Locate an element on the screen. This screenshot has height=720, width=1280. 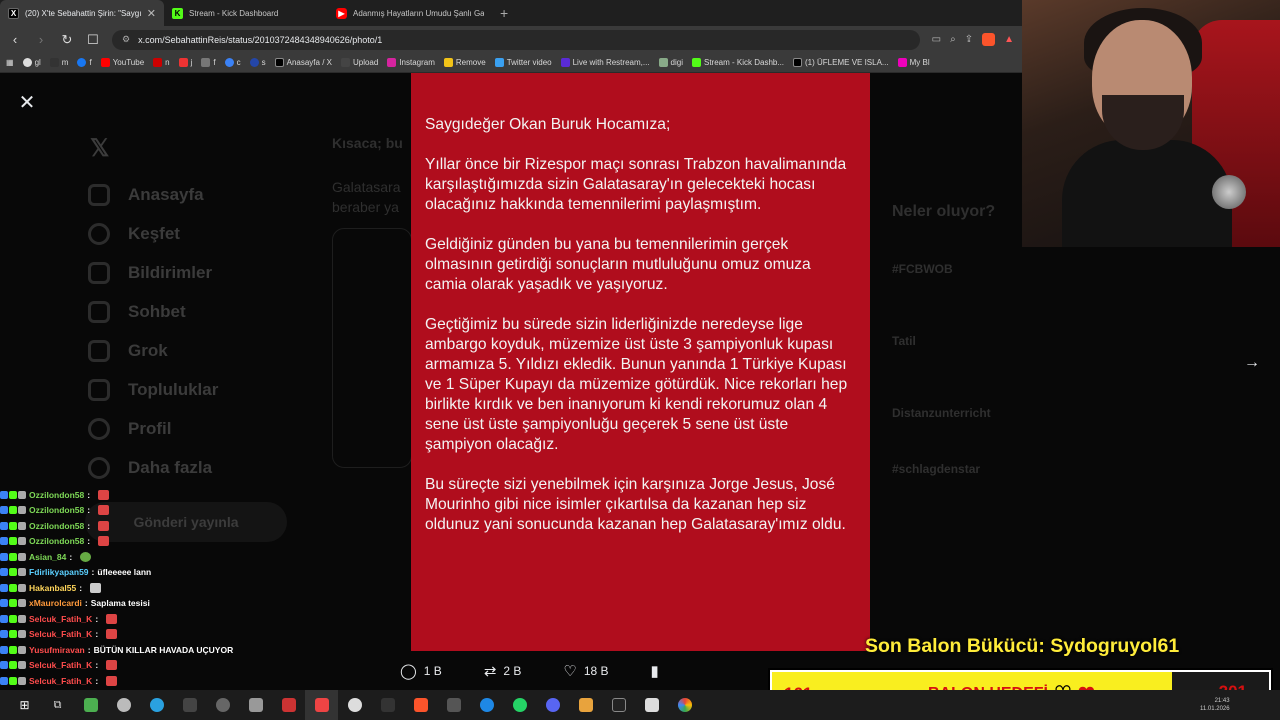
chat-username: Fdirlikyapan59 is located at coordinates (59, 572).